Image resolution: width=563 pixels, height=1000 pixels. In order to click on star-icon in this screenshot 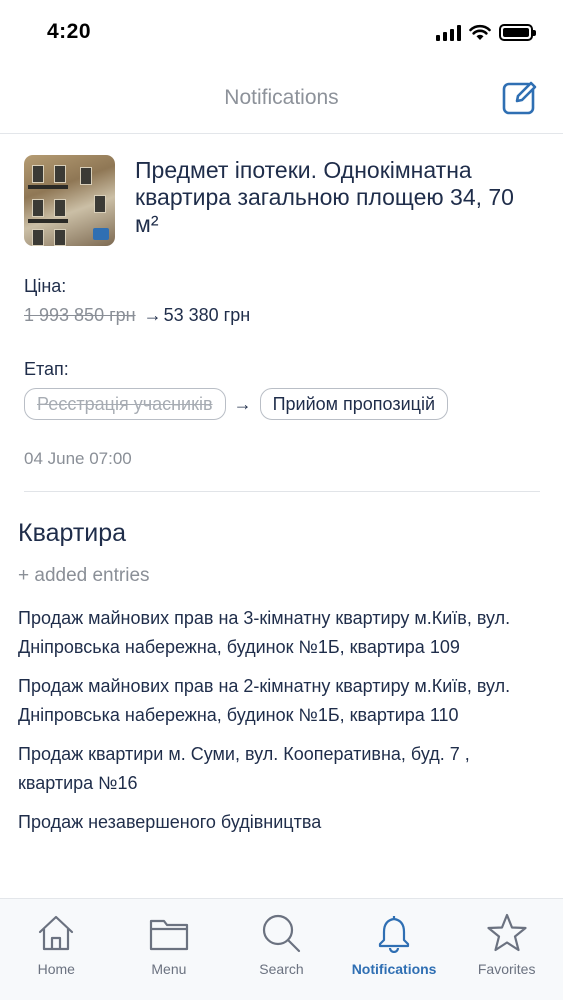, I will do `click(507, 932)`.